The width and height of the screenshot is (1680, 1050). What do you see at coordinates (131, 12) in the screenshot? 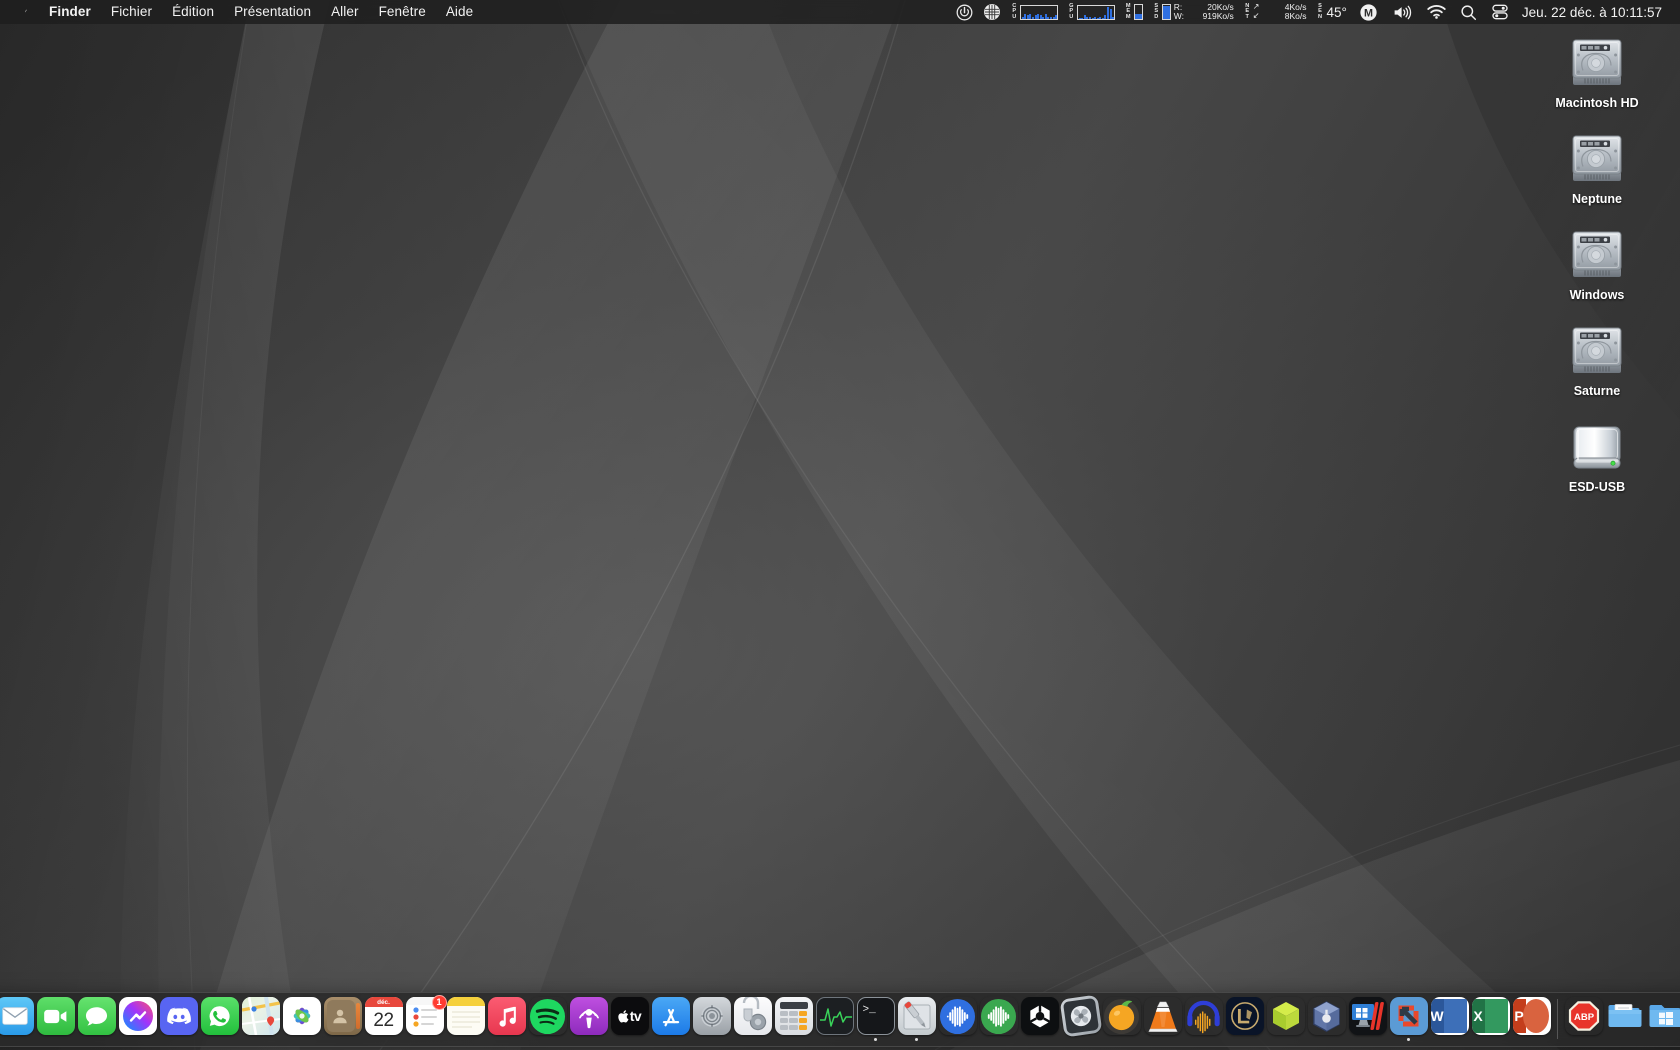
I see `menu-item-fichier: Fichier` at bounding box center [131, 12].